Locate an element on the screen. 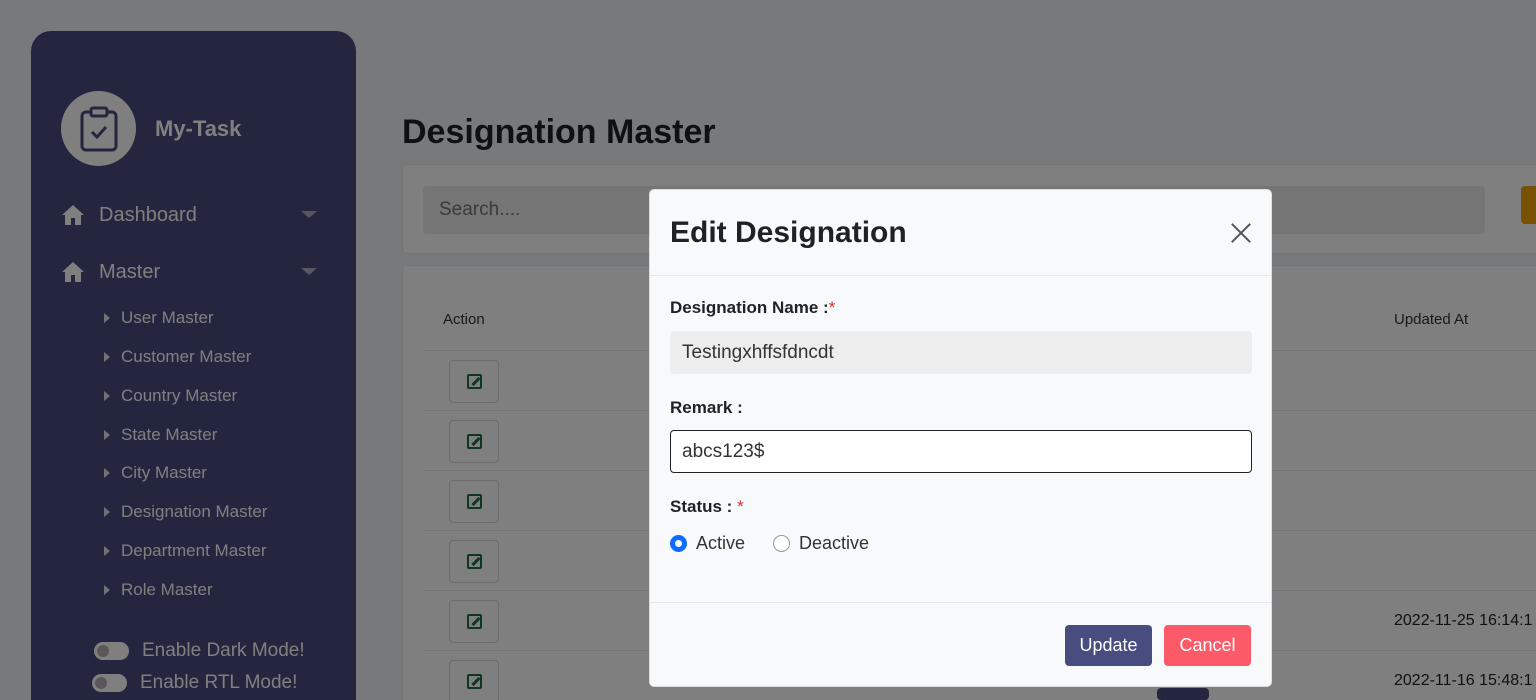 Image resolution: width=1536 pixels, height=700 pixels. modal-title: Edit Designation is located at coordinates (788, 232).